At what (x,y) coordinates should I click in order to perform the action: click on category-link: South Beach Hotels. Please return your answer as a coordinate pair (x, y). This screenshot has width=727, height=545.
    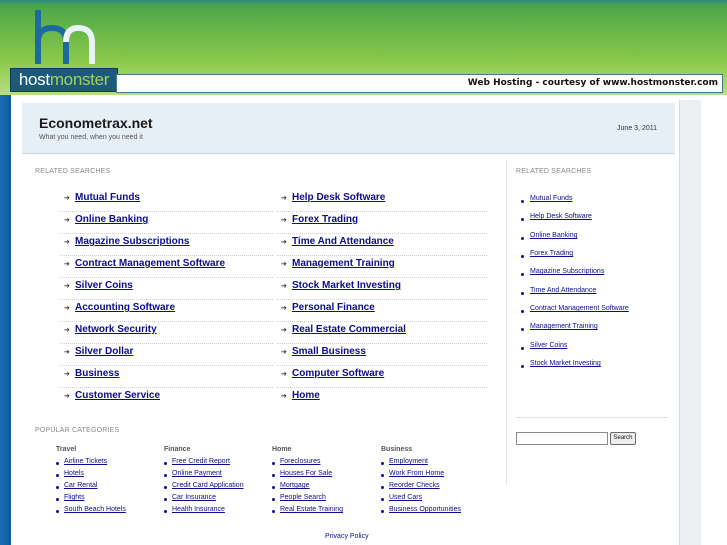
    Looking at the image, I should click on (95, 509).